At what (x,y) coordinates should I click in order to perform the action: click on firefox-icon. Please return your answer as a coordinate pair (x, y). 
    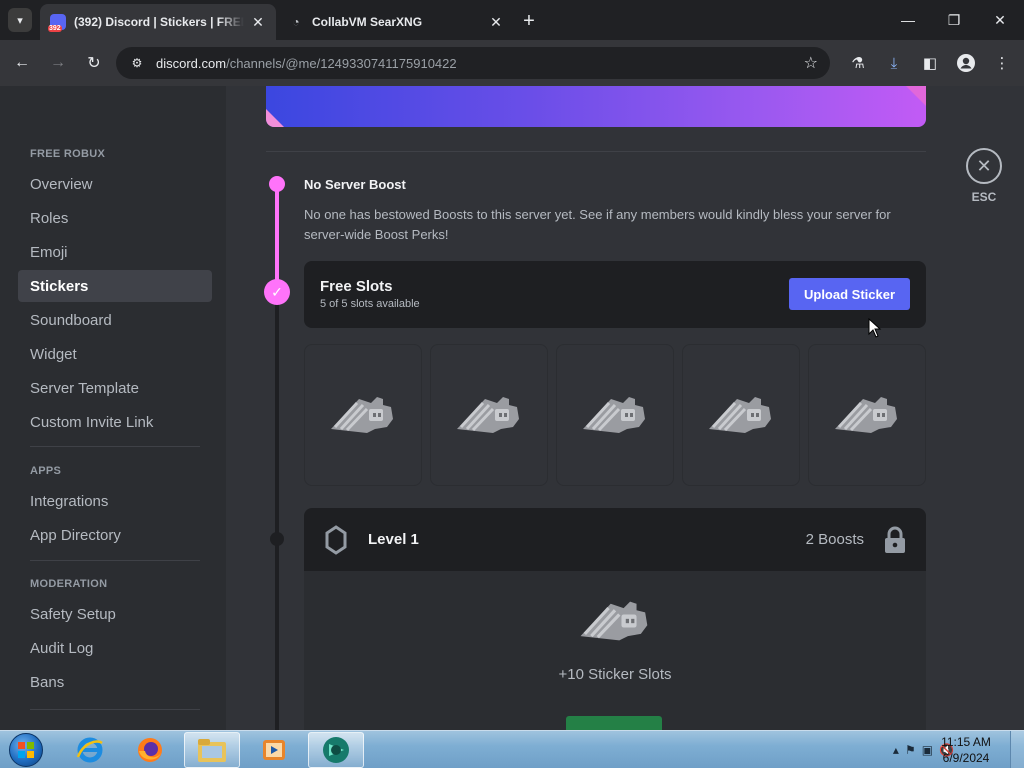
    Looking at the image, I should click on (150, 750).